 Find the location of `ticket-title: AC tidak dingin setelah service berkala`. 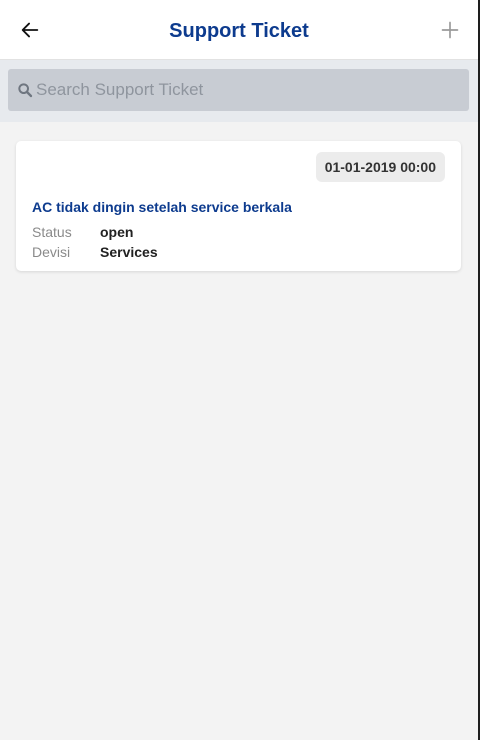

ticket-title: AC tidak dingin setelah service berkala is located at coordinates (162, 207).